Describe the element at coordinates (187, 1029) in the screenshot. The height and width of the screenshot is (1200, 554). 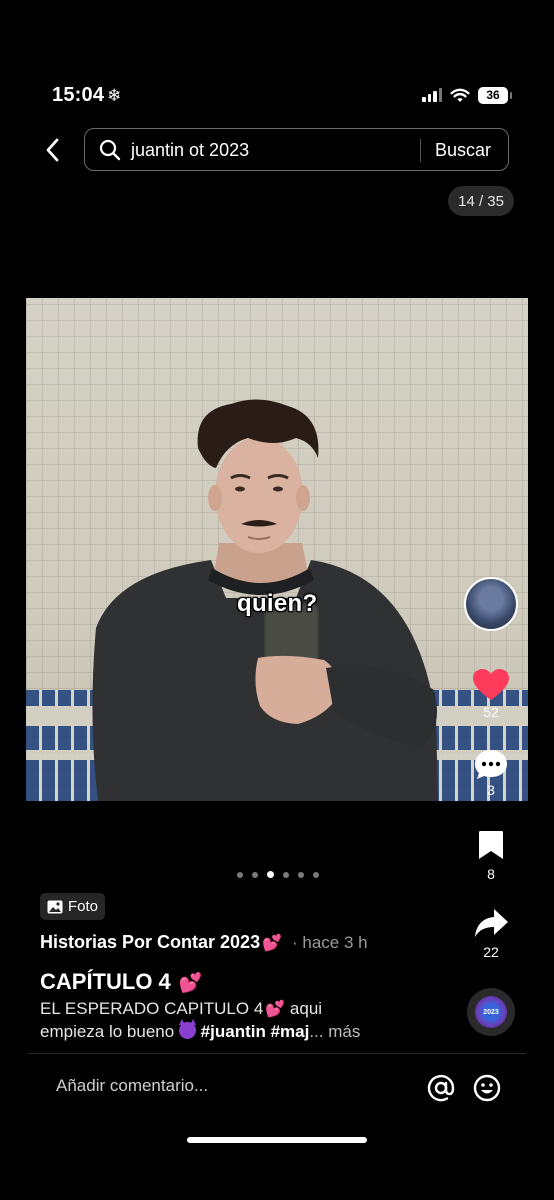
I see `devil-emoji-icon` at that location.